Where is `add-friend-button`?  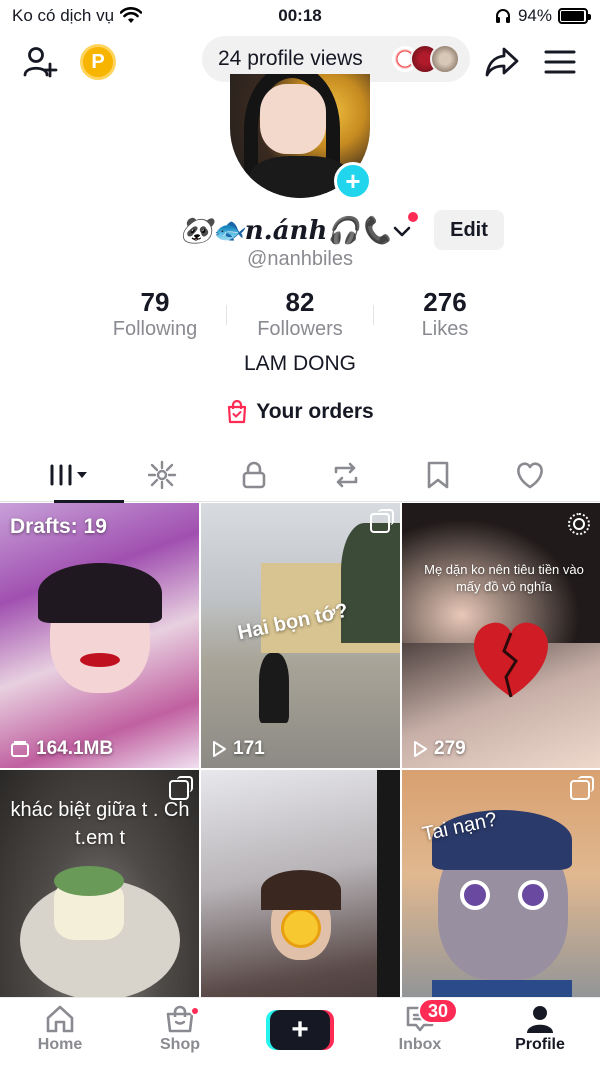 add-friend-button is located at coordinates (40, 62).